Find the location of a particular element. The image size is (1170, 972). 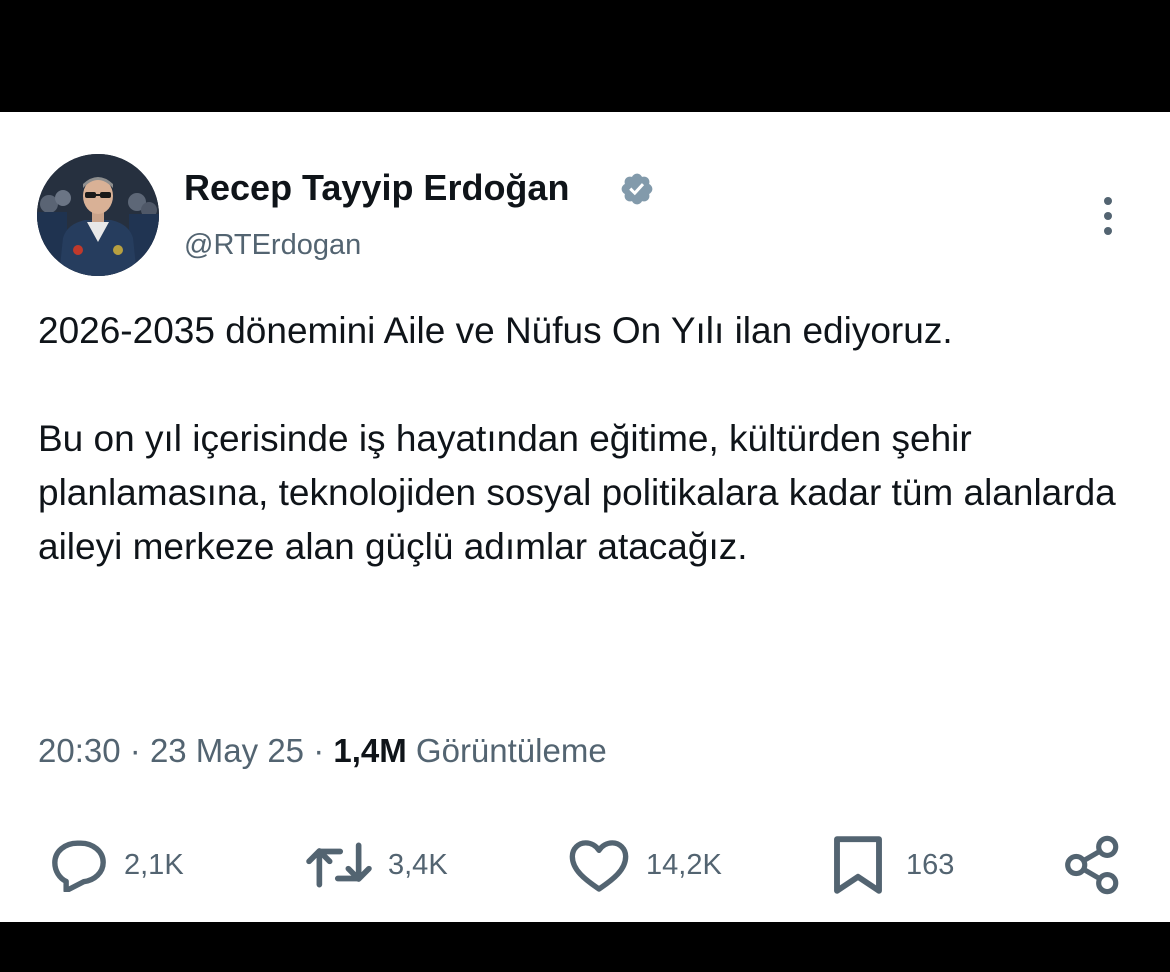

avatar is located at coordinates (98, 215).